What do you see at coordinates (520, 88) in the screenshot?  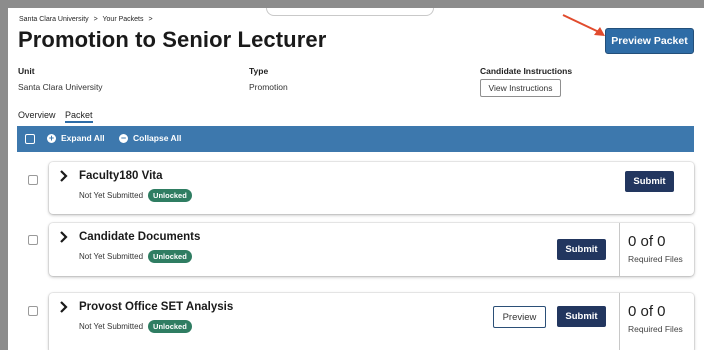 I see `view-instructions-button: View Instructions` at bounding box center [520, 88].